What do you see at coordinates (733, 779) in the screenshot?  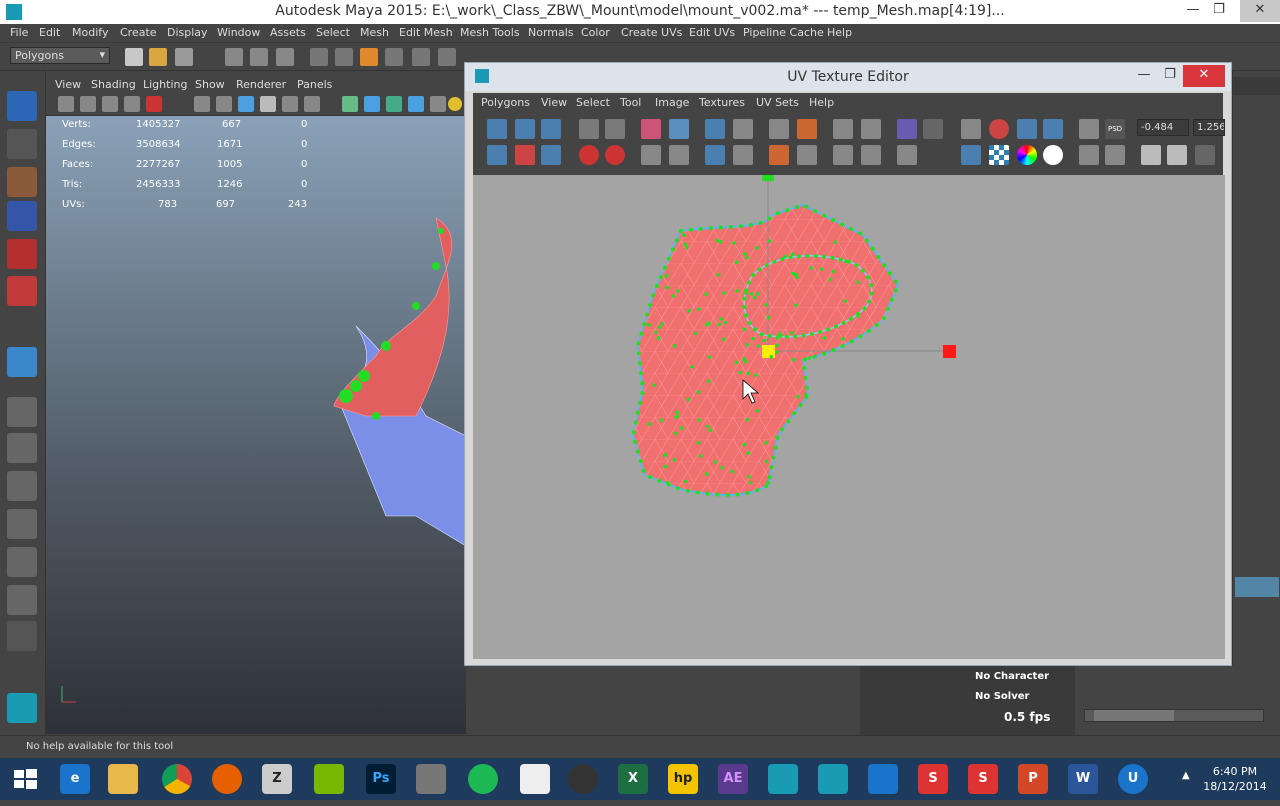 I see `after-effects-icon: AE` at bounding box center [733, 779].